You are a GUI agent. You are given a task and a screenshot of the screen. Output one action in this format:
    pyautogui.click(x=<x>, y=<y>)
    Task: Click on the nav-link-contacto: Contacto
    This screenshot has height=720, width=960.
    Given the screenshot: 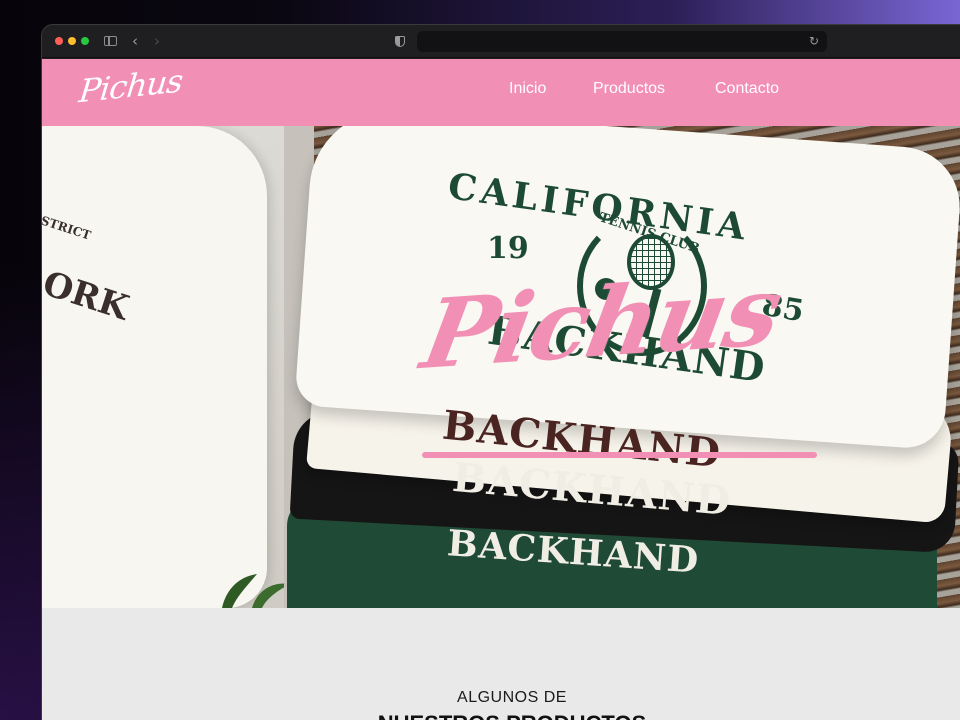 What is the action you would take?
    pyautogui.click(x=747, y=89)
    